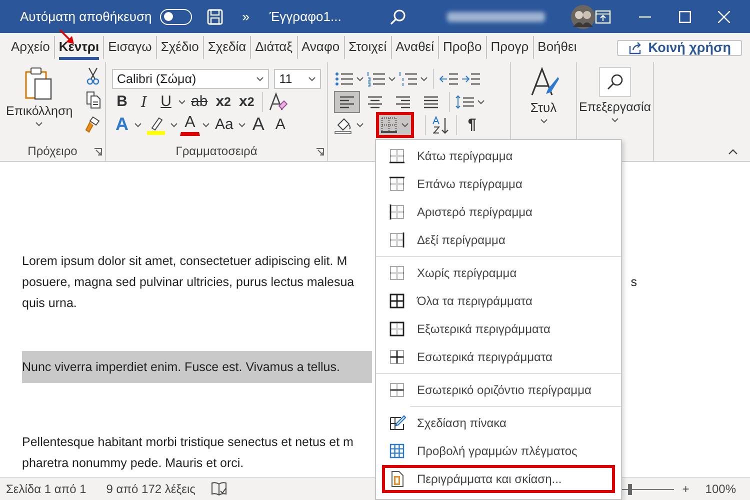 The width and height of the screenshot is (750, 500). Describe the element at coordinates (498, 240) in the screenshot. I see `menu-item: Δεξί περίγραμμα` at that location.